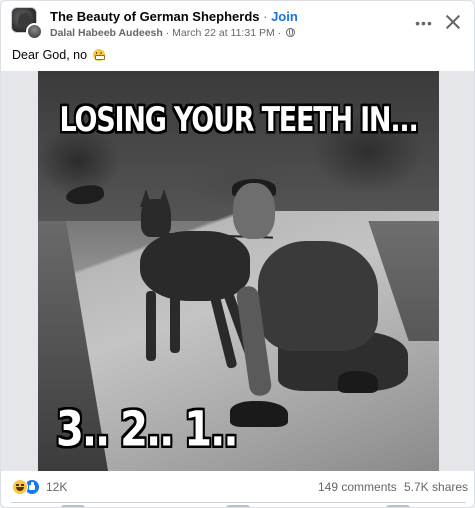 The image size is (475, 508). I want to click on post-caption: Dear God, no, so click(58, 55).